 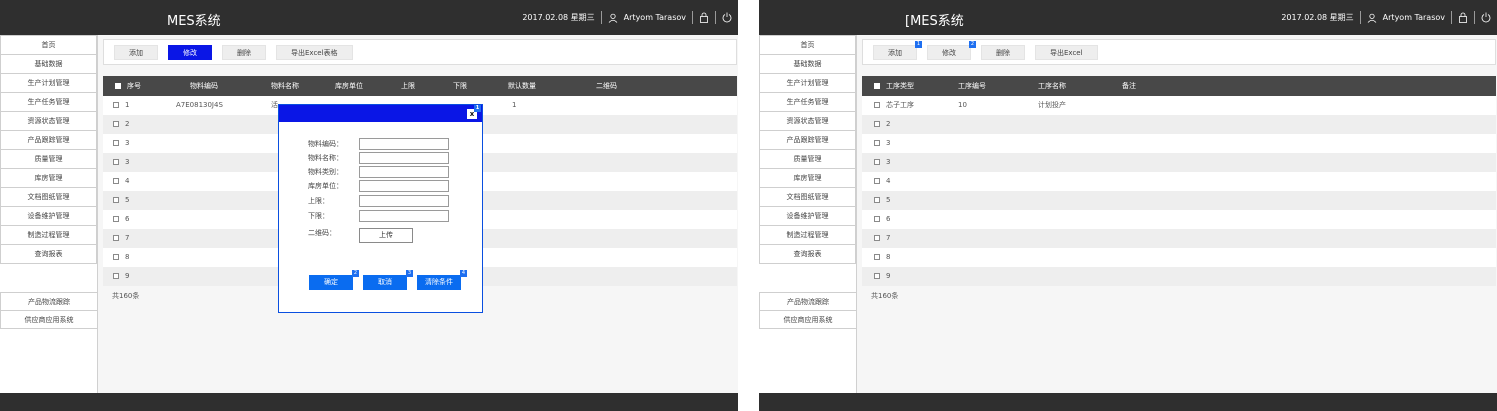 I want to click on form-row: 物料名称：, so click(x=381, y=158).